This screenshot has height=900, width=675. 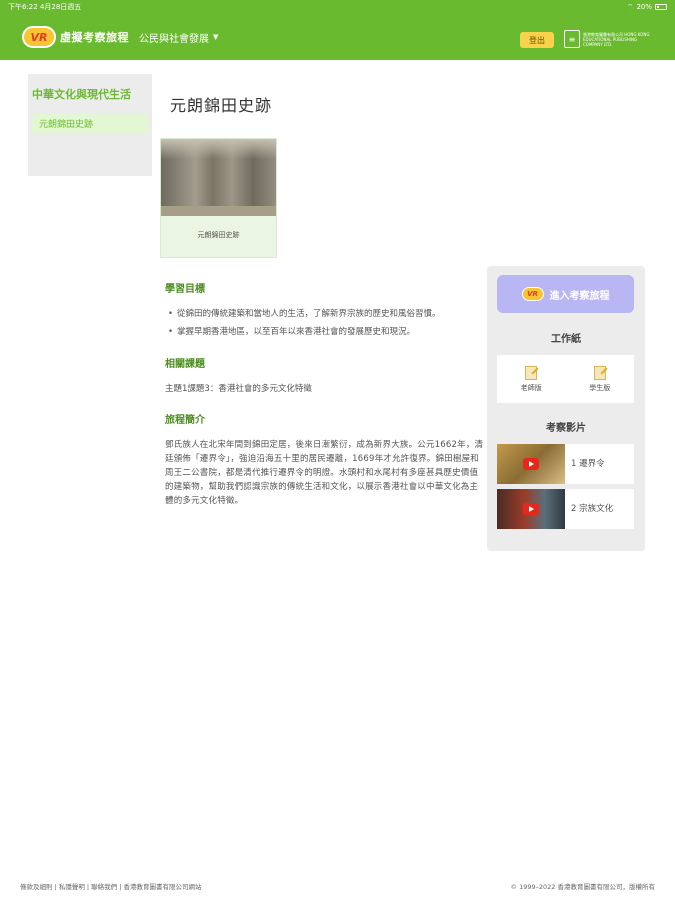 What do you see at coordinates (185, 289) in the screenshot?
I see `objectives-heading: 學習目標` at bounding box center [185, 289].